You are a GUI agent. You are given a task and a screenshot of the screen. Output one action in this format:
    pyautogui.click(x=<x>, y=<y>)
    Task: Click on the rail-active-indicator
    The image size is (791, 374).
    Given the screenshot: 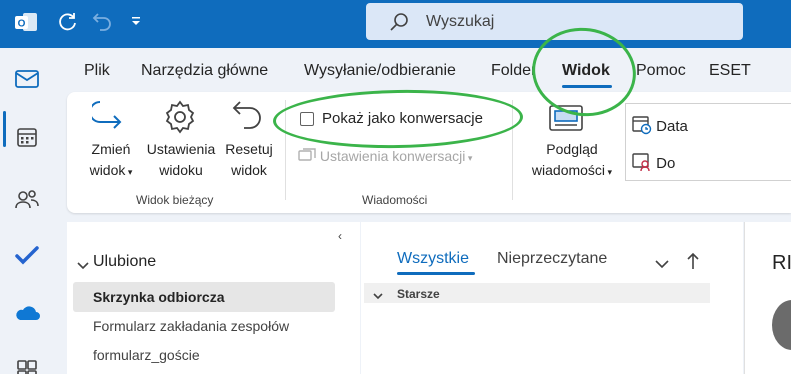 What is the action you would take?
    pyautogui.click(x=4, y=129)
    